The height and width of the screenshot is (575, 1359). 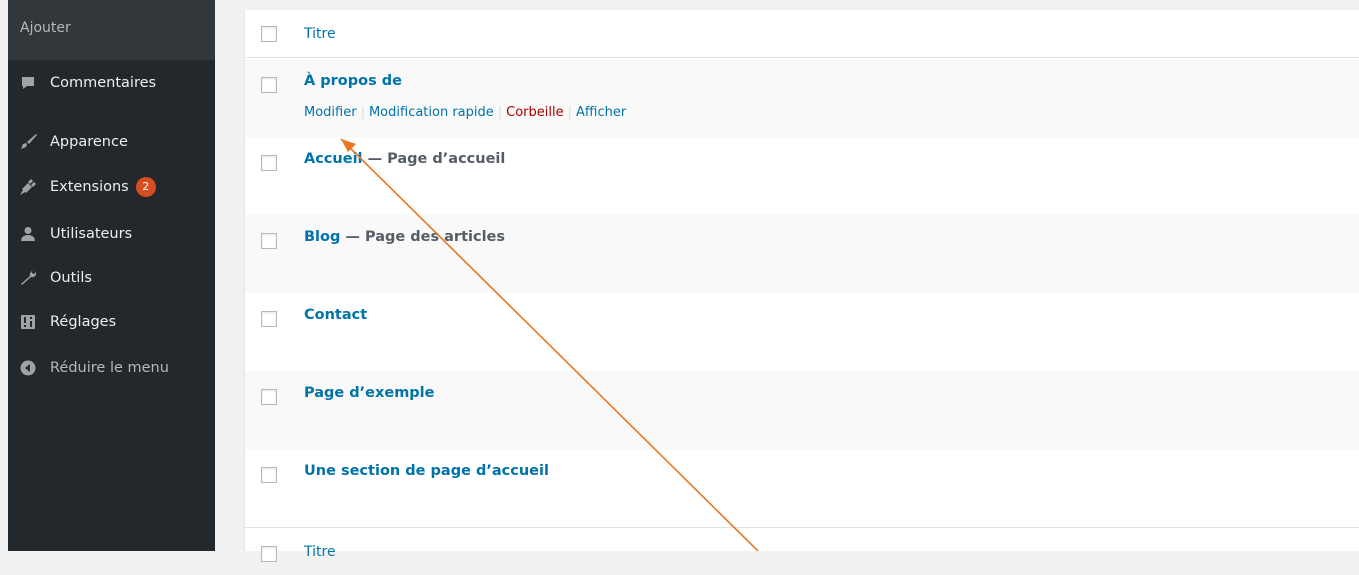 I want to click on edit-link: Modifier, so click(x=330, y=112).